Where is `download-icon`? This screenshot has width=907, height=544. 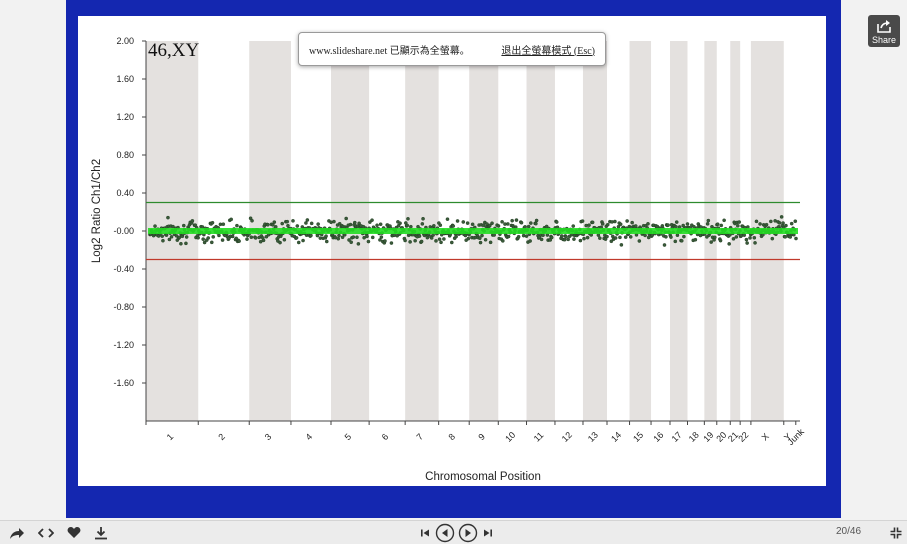
download-icon is located at coordinates (101, 532).